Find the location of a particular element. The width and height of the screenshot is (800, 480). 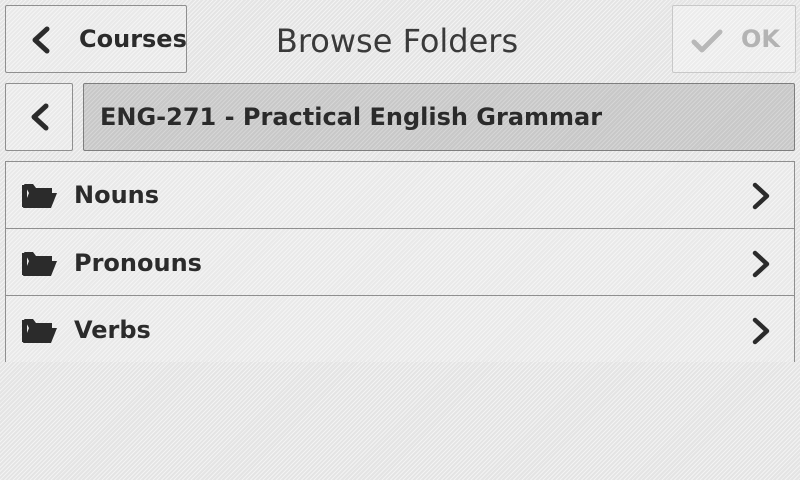

folder-row-nouns: Nouns is located at coordinates (400, 195).